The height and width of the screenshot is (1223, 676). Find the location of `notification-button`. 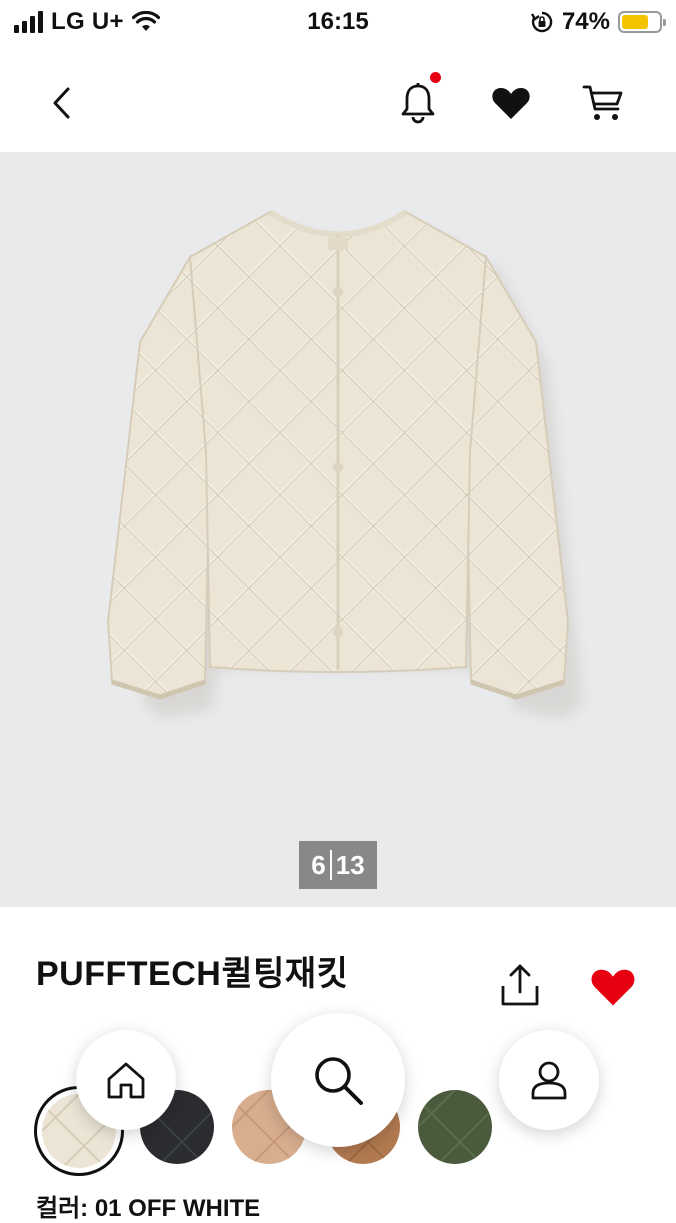

notification-button is located at coordinates (418, 100).